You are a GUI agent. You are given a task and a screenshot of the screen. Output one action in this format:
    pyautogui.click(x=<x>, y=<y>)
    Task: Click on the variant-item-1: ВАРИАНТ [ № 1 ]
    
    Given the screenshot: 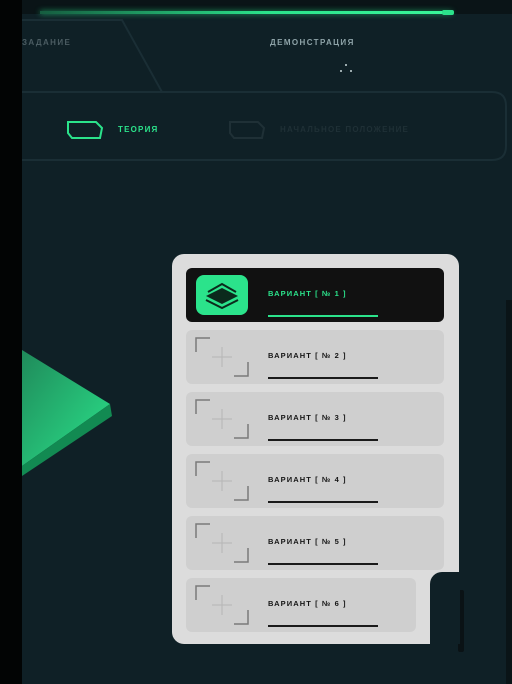 What is the action you would take?
    pyautogui.click(x=315, y=295)
    